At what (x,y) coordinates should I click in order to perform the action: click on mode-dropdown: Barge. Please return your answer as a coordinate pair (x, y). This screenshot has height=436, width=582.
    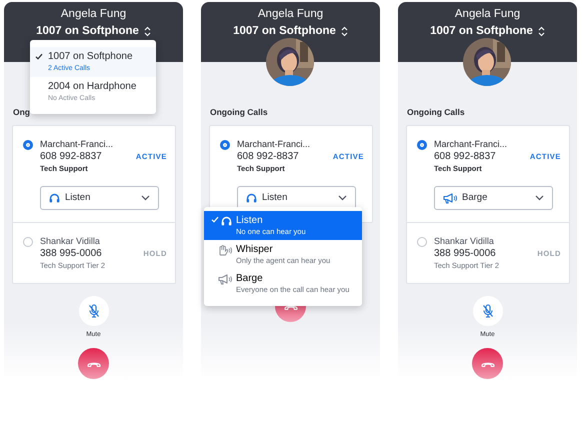
    Looking at the image, I should click on (493, 198).